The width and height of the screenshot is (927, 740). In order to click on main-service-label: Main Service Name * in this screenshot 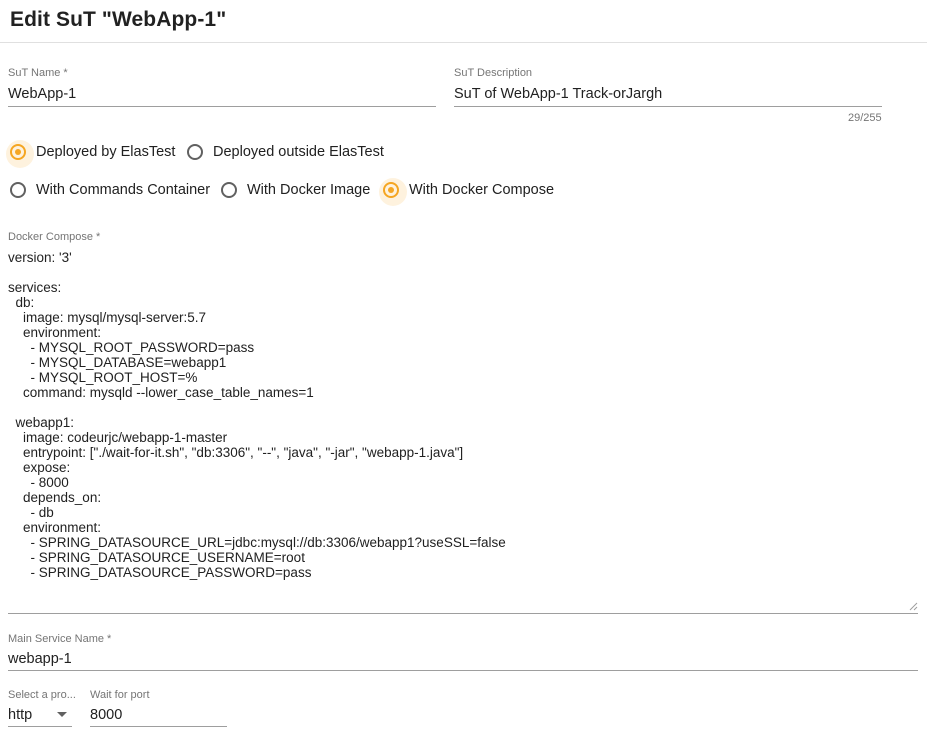, I will do `click(60, 639)`.